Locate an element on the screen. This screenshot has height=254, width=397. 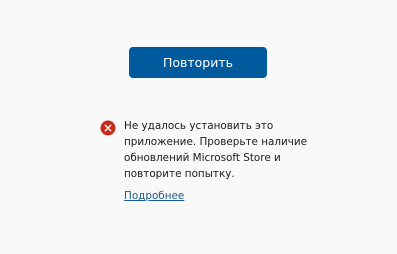
error-circle-icon is located at coordinates (108, 128).